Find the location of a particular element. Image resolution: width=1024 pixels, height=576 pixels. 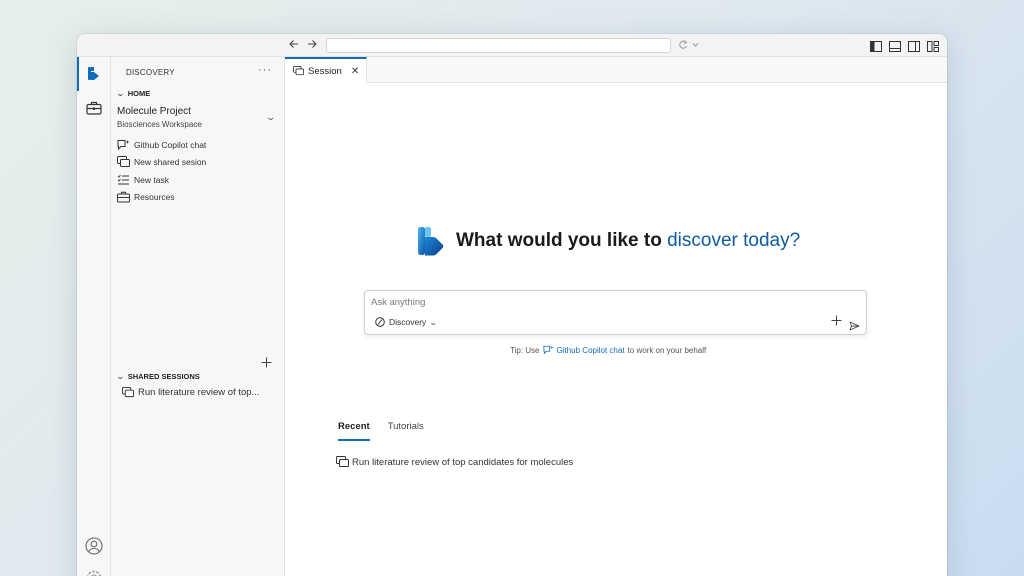

tip-suffix: to work on your behalf is located at coordinates (667, 350).